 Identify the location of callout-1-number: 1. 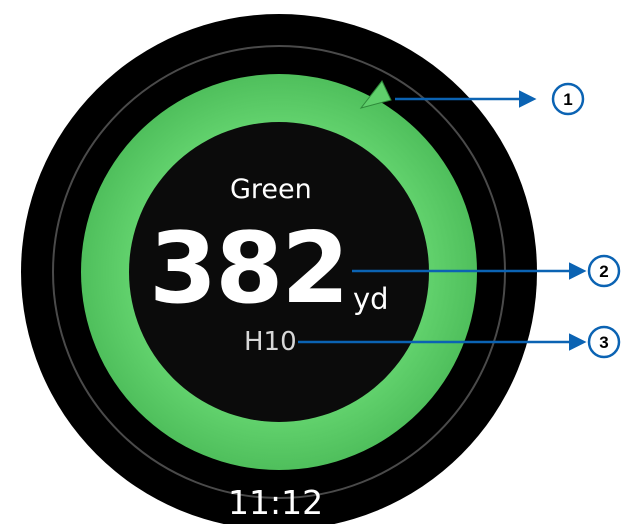
(567, 99).